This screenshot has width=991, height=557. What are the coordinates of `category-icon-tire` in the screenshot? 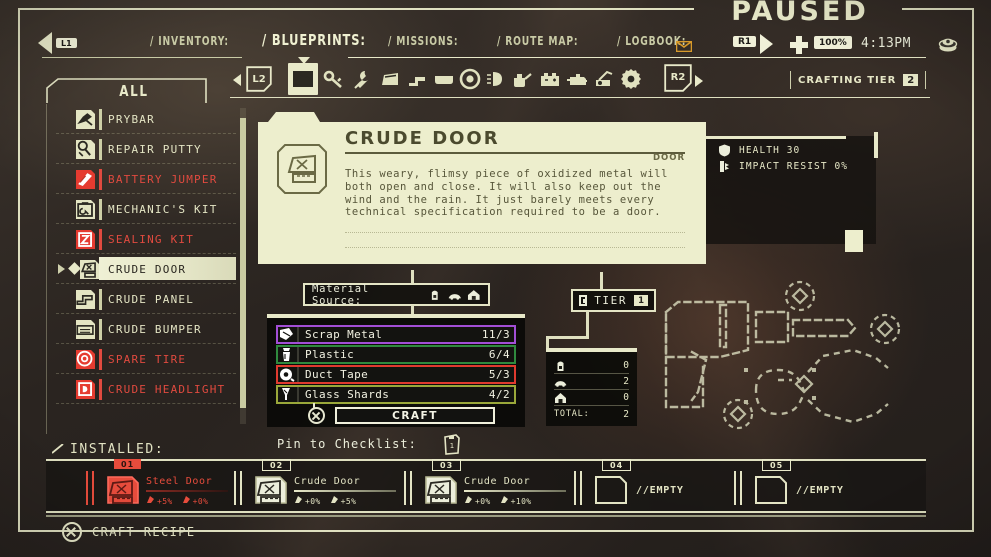 It's located at (470, 79).